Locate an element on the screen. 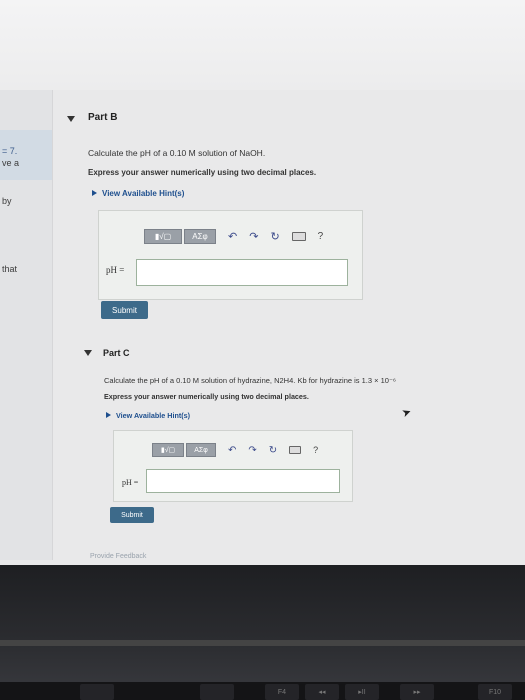 The image size is (525, 700). part-c-hint-link: View Available Hint(s) is located at coordinates (148, 415).